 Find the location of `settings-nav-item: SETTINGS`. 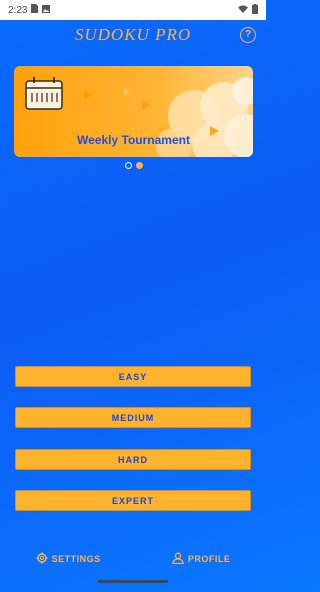

settings-nav-item: SETTINGS is located at coordinates (68, 559).